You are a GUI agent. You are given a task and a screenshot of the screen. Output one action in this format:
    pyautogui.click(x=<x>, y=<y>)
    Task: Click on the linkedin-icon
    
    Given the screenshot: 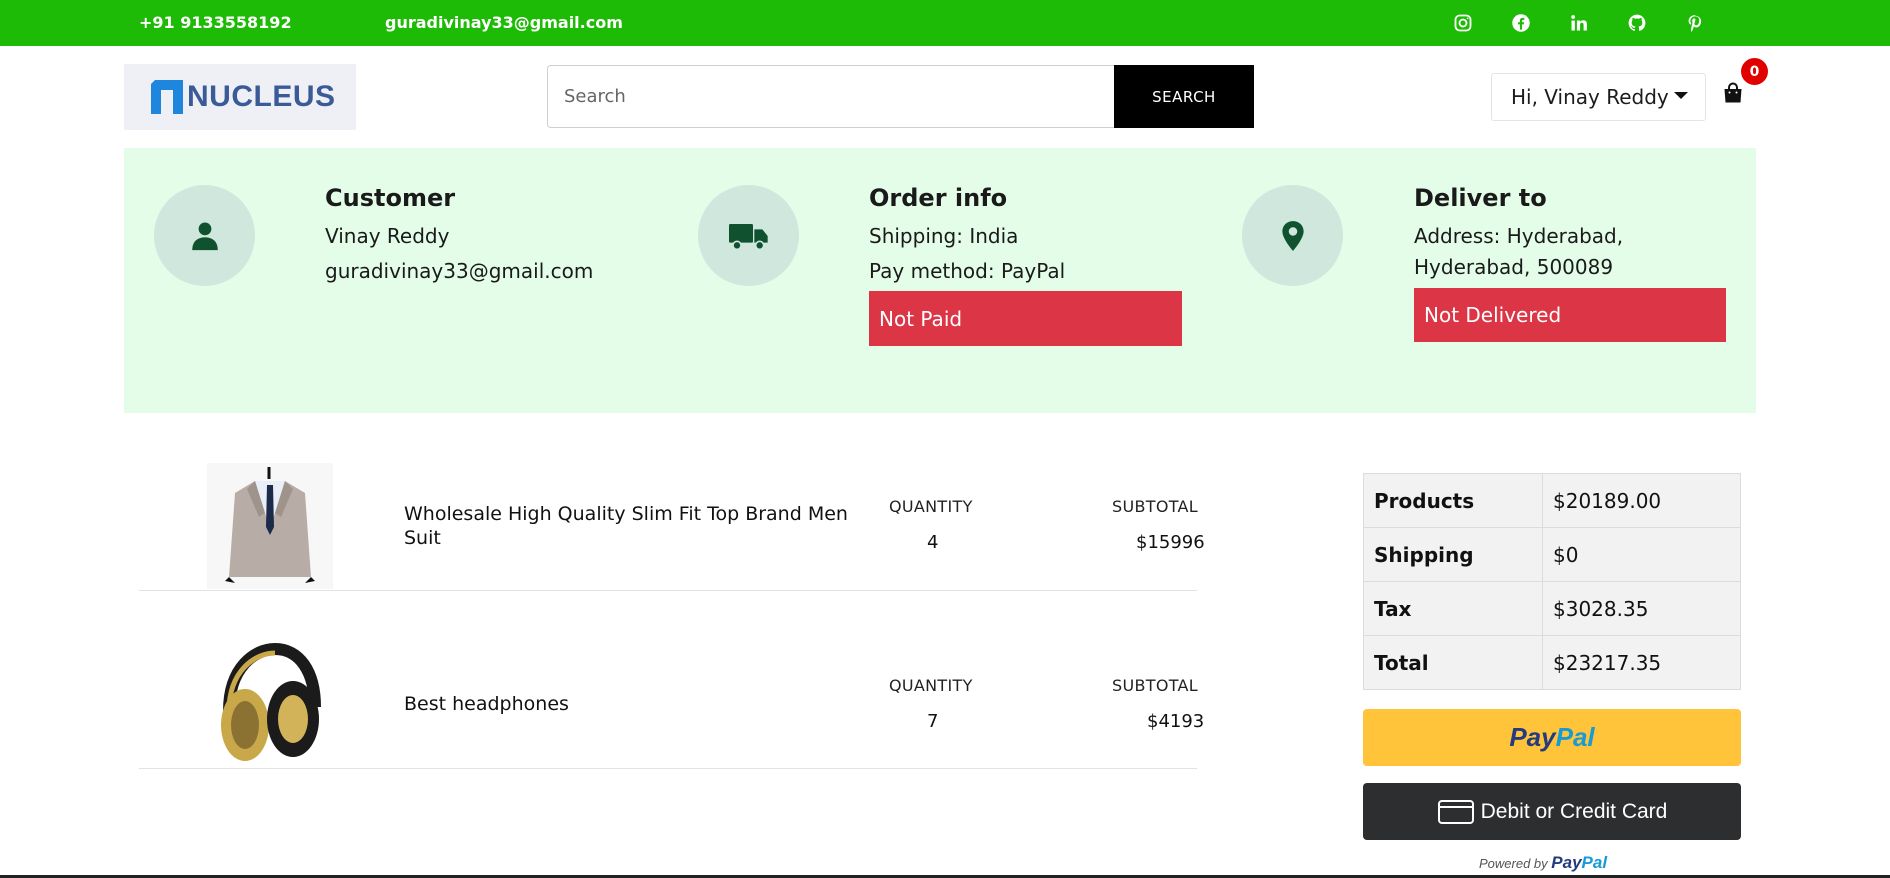 What is the action you would take?
    pyautogui.click(x=1579, y=23)
    